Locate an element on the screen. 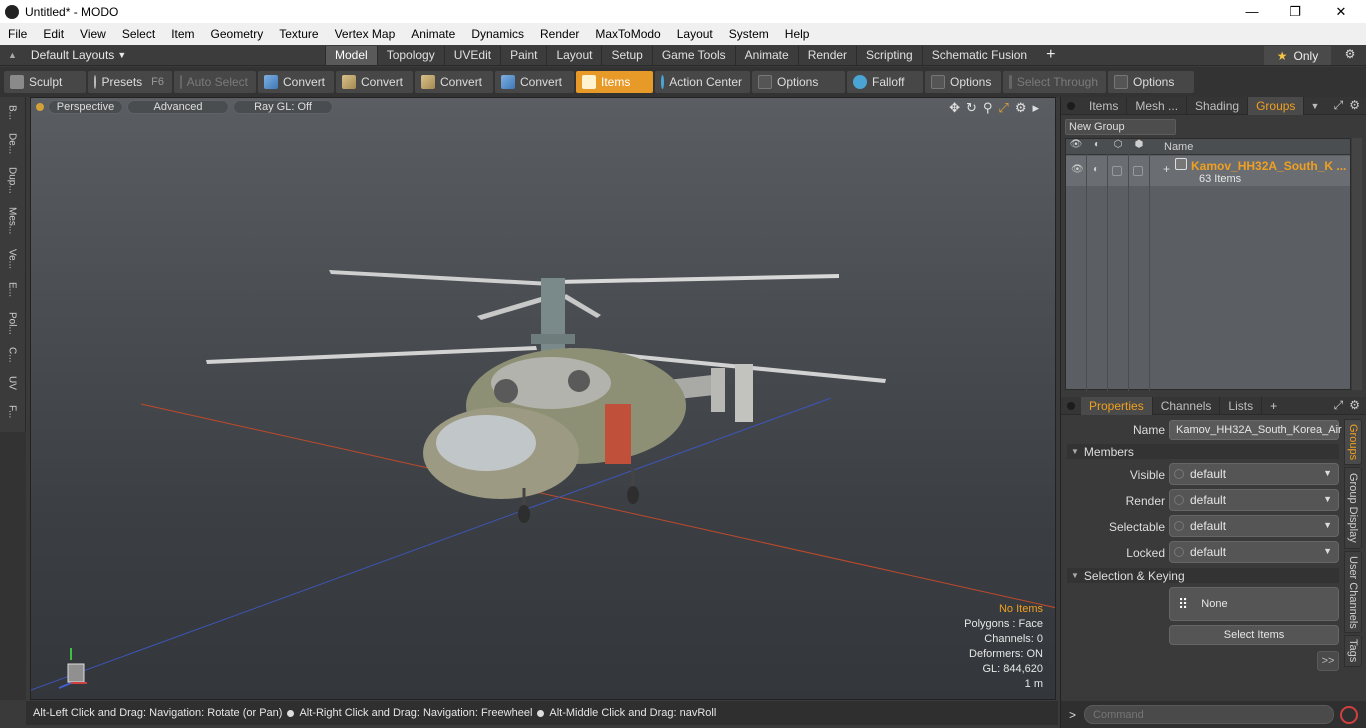 Image resolution: width=1366 pixels, height=728 pixels. tab-render: Render is located at coordinates (826, 55).